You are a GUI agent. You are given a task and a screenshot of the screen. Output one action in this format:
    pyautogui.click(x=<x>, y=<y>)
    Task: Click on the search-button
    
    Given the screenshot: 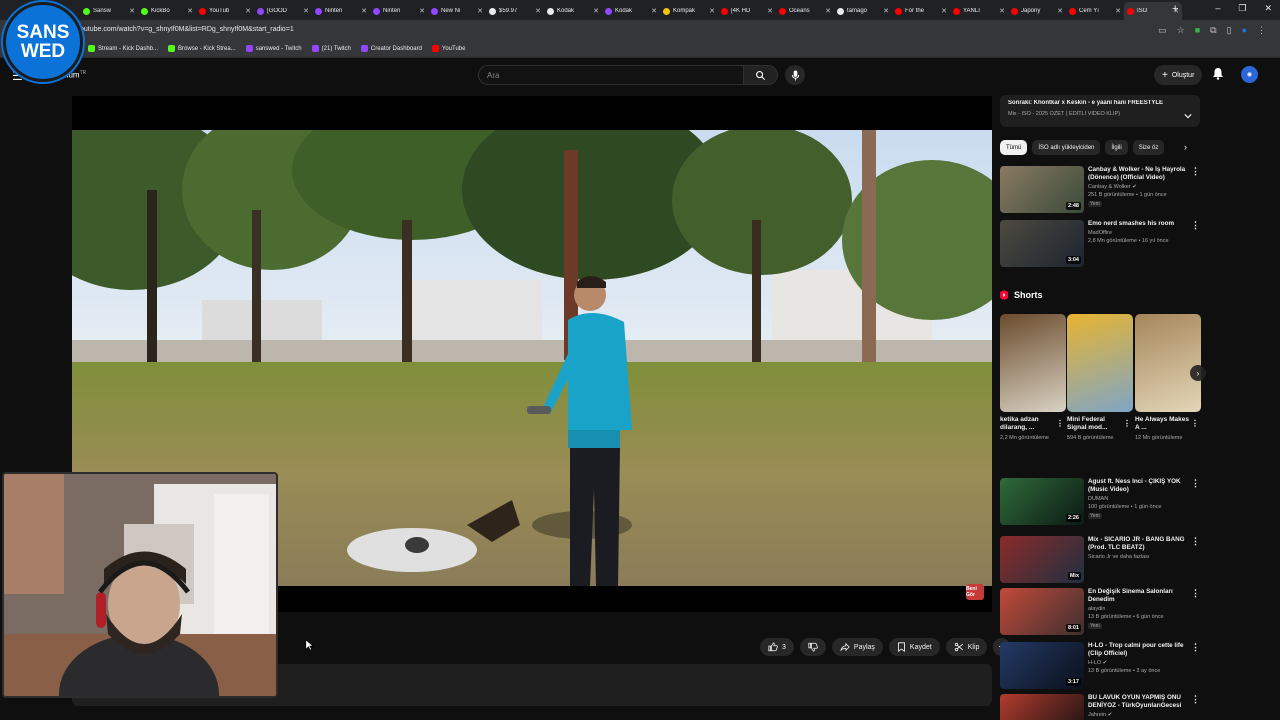 What is the action you would take?
    pyautogui.click(x=761, y=75)
    